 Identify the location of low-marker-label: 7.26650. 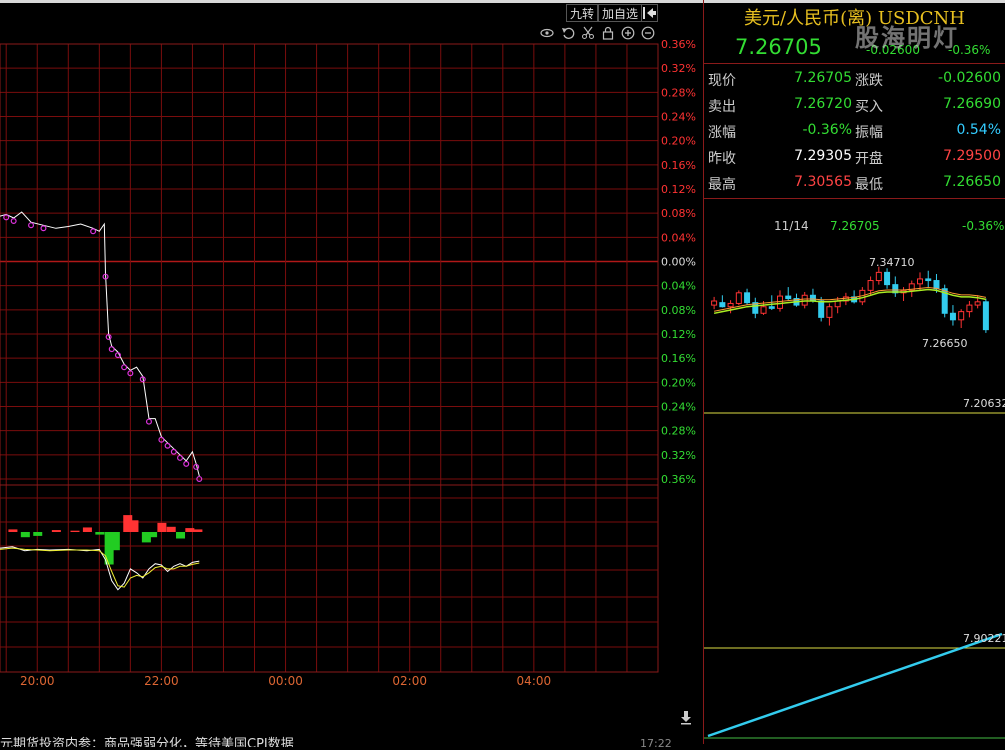
(945, 343).